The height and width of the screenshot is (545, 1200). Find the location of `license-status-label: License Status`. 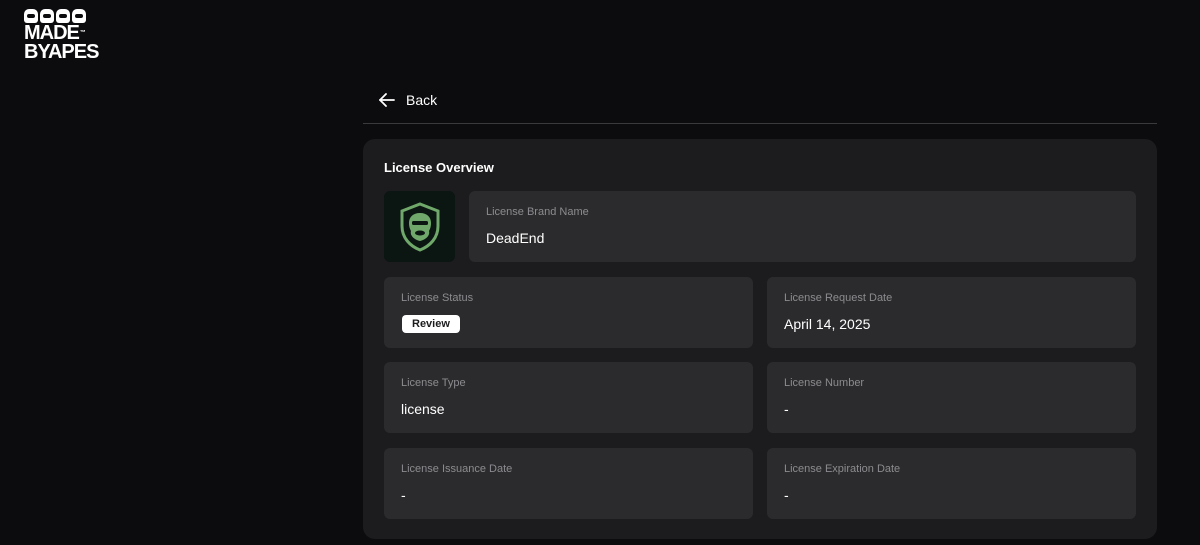

license-status-label: License Status is located at coordinates (437, 298).